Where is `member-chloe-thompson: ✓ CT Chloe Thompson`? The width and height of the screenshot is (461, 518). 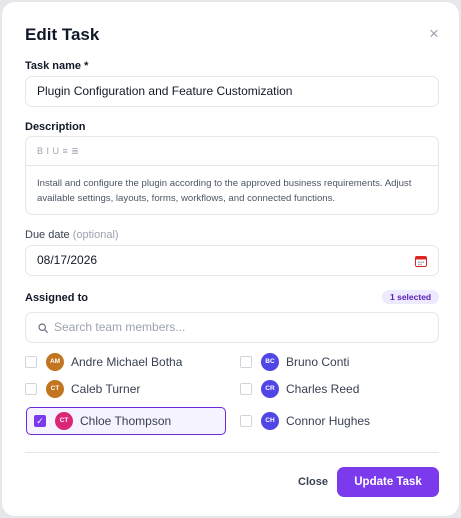
member-chloe-thompson: ✓ CT Chloe Thompson is located at coordinates (126, 421).